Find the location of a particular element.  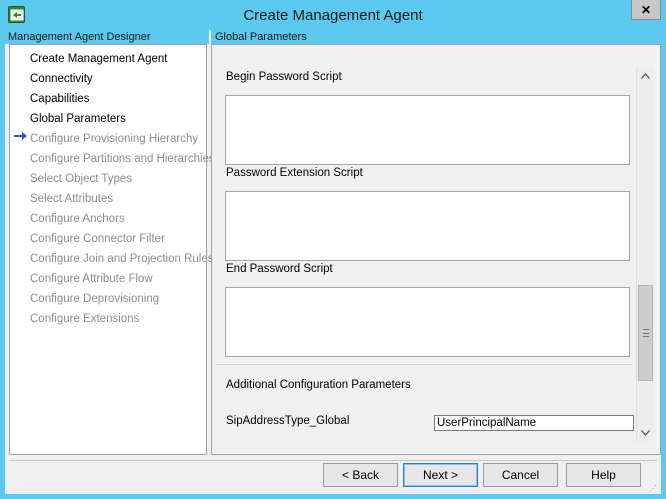

resize-grip-icon: ⋰ is located at coordinates (653, 488).